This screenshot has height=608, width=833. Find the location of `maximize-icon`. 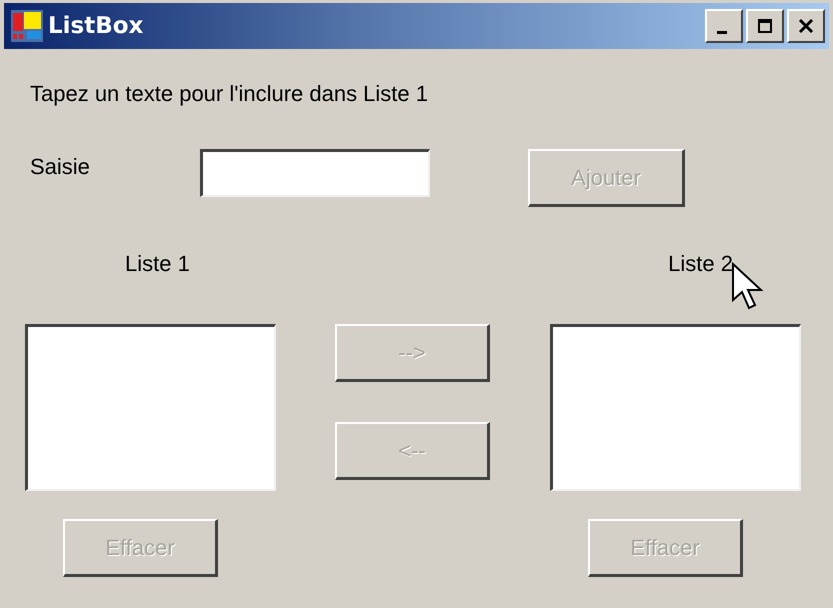

maximize-icon is located at coordinates (765, 26).